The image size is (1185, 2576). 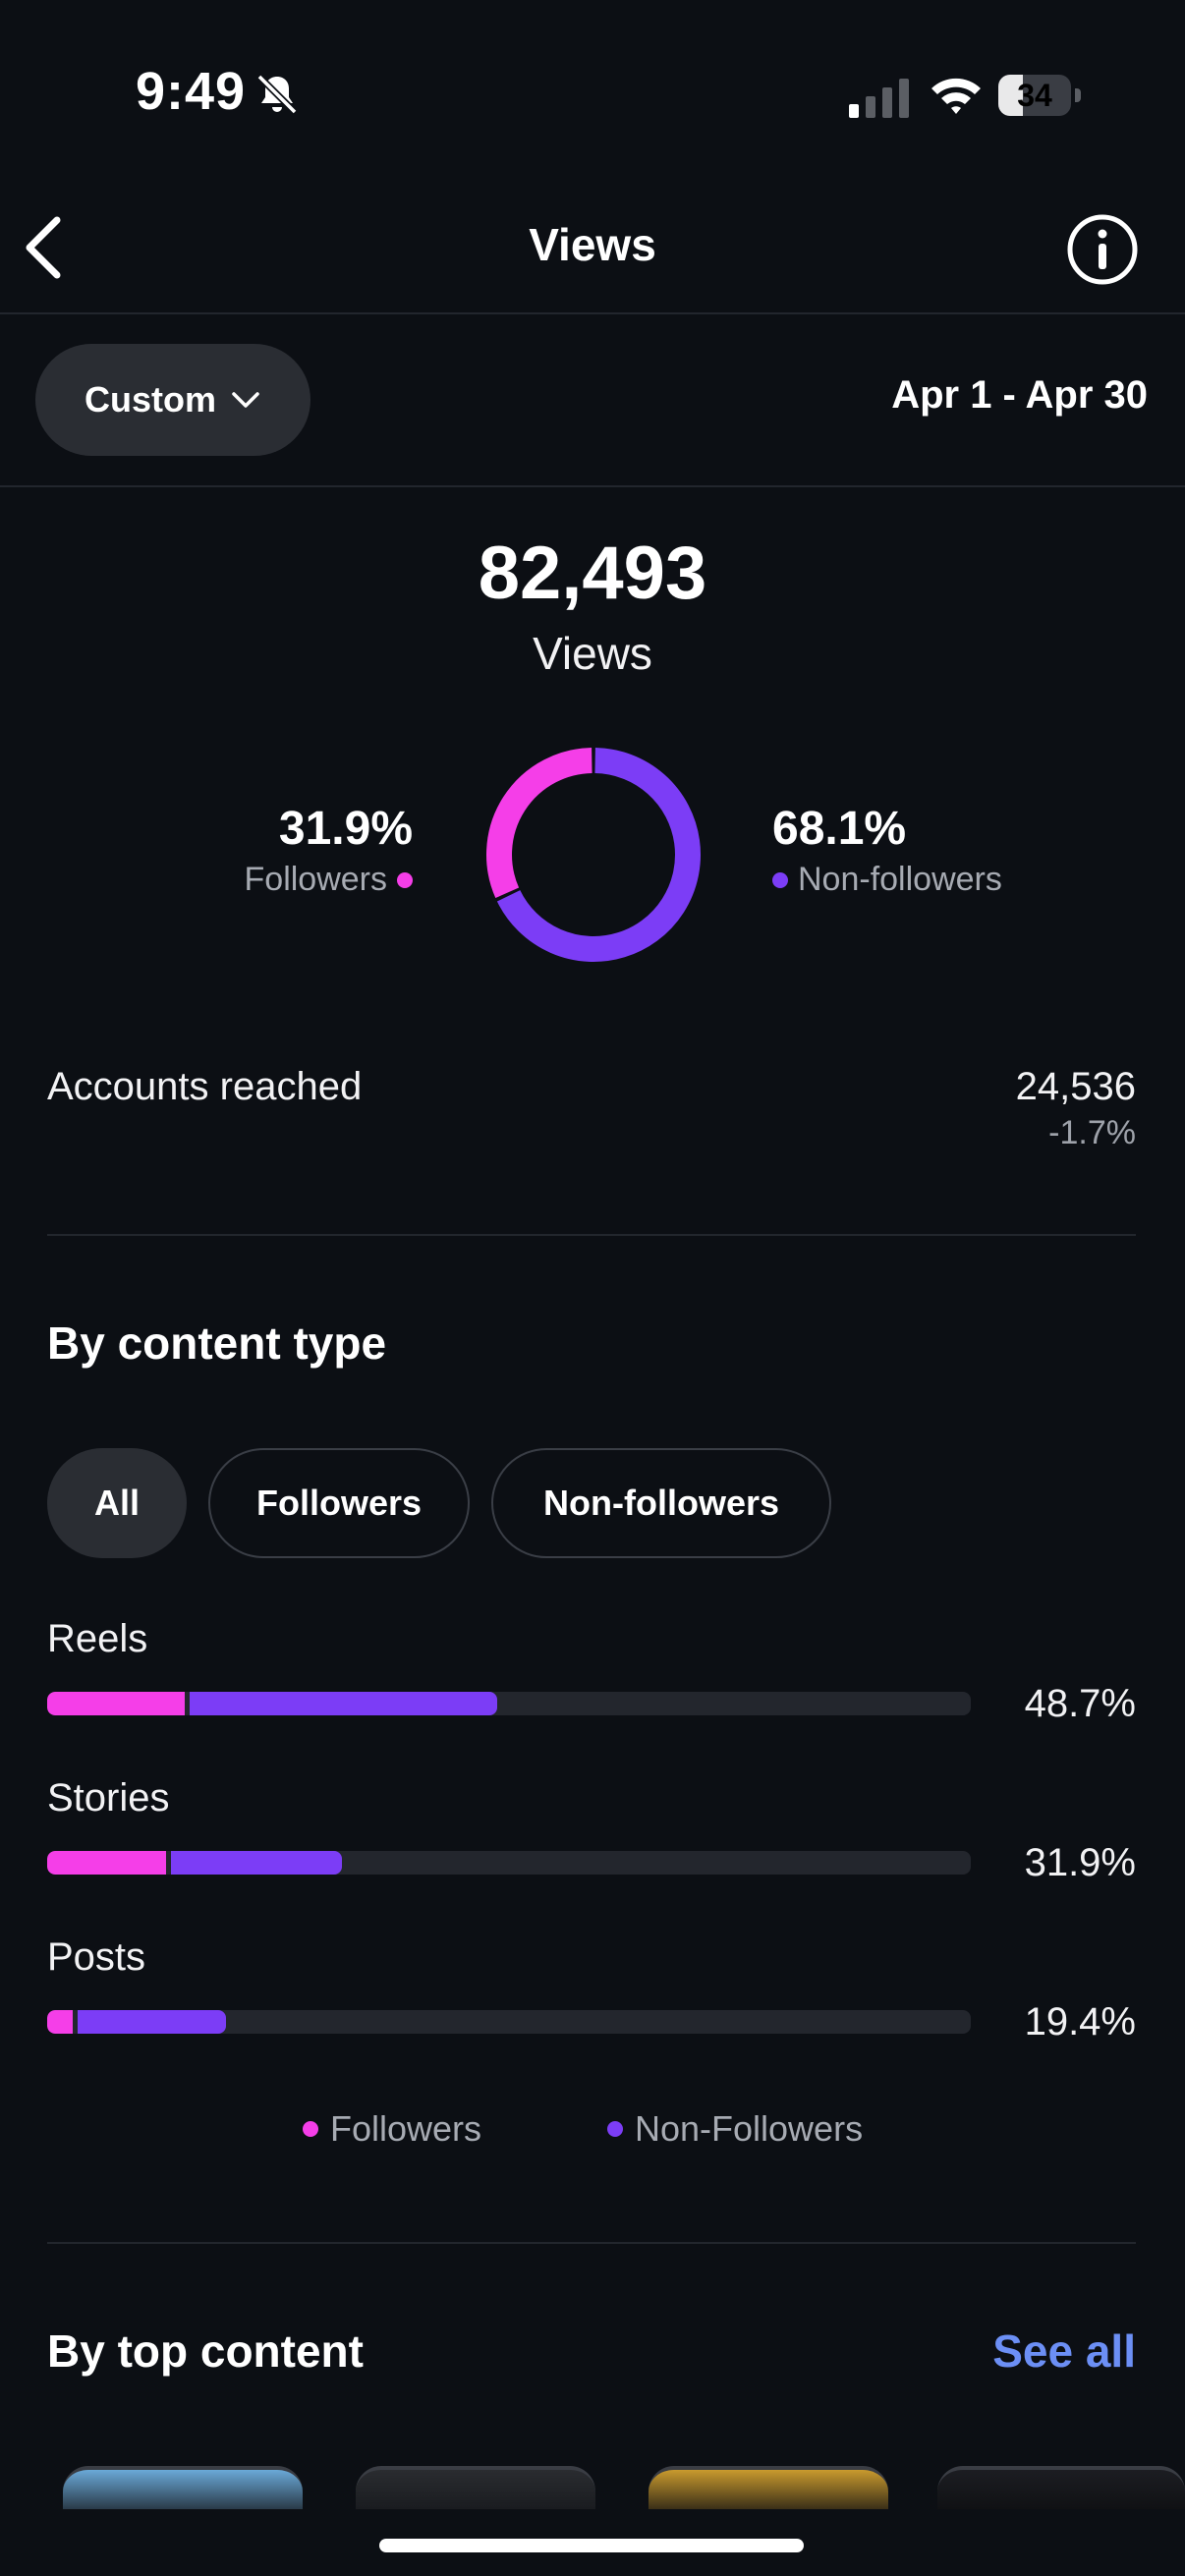 I want to click on non-followers-legend: Non-followers, so click(x=887, y=880).